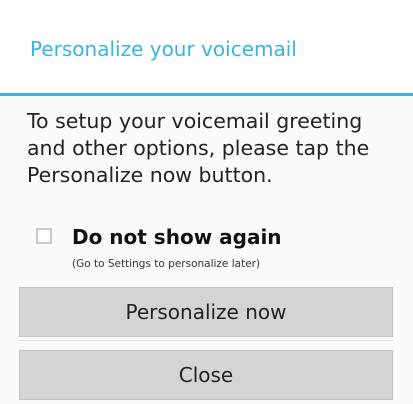 The height and width of the screenshot is (404, 413). Describe the element at coordinates (163, 49) in the screenshot. I see `dialog-title: Personalize your voicemail` at that location.